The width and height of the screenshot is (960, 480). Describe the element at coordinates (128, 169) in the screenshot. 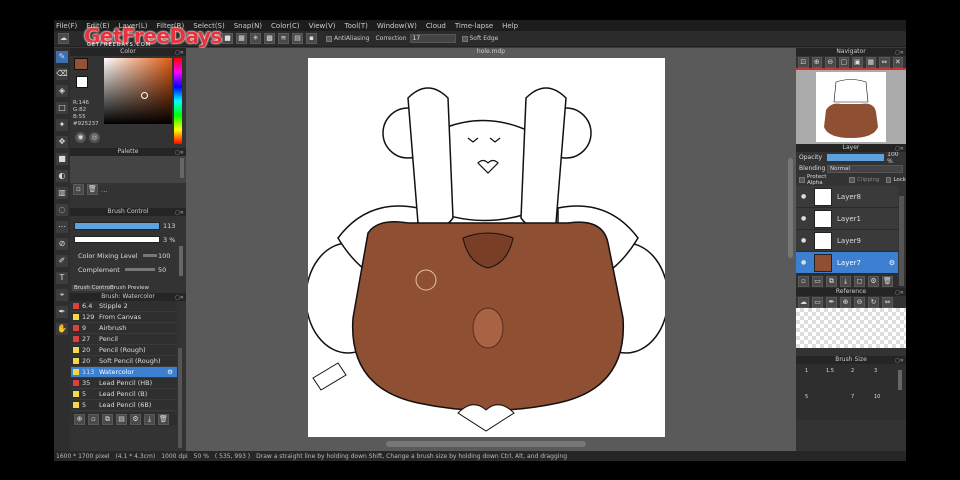

I see `palette-area` at that location.